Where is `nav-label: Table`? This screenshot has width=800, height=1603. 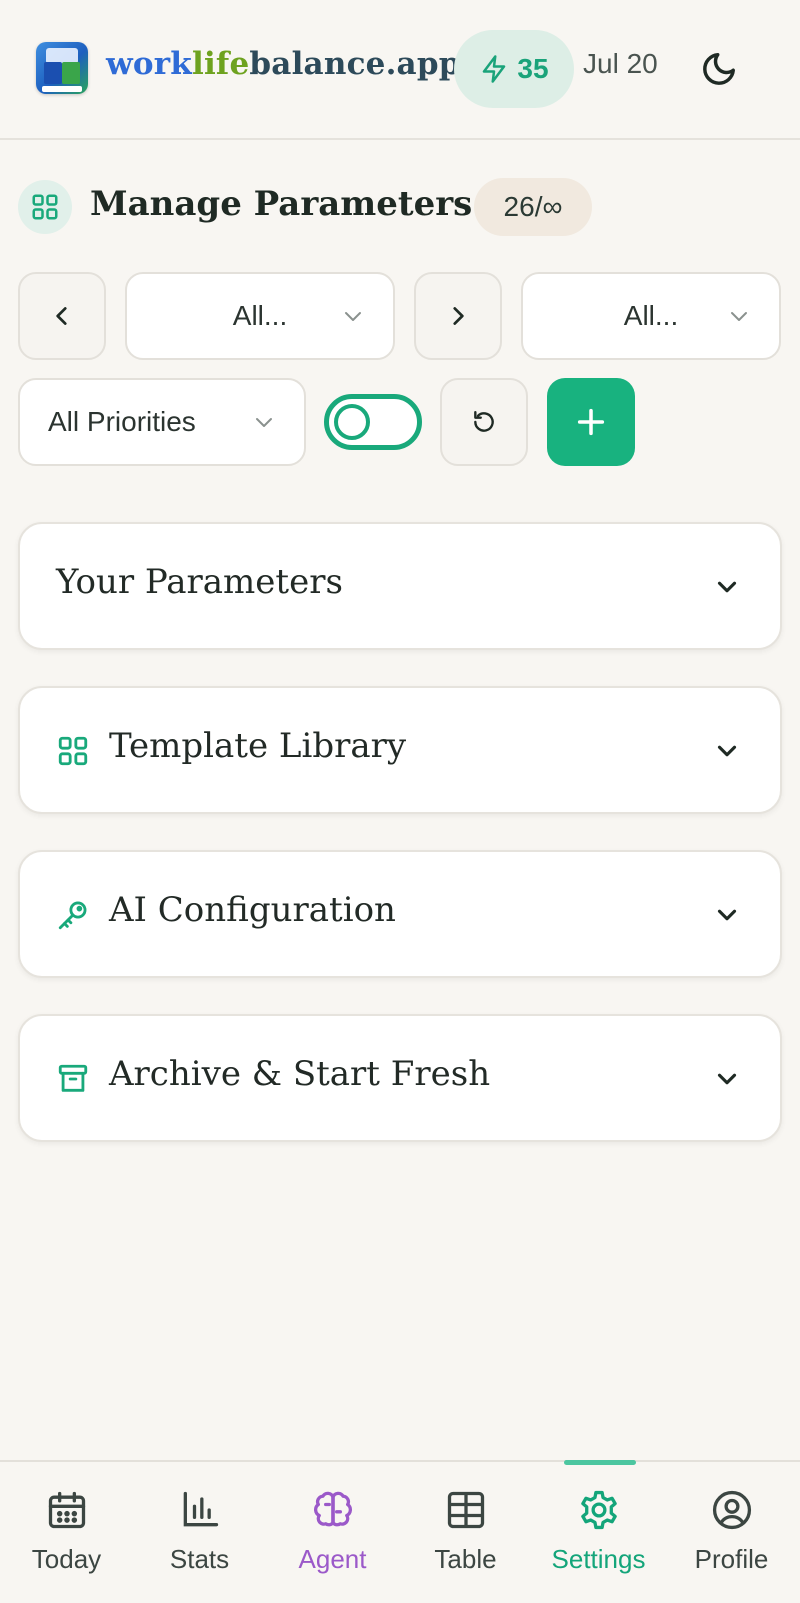
nav-label: Table is located at coordinates (465, 1559).